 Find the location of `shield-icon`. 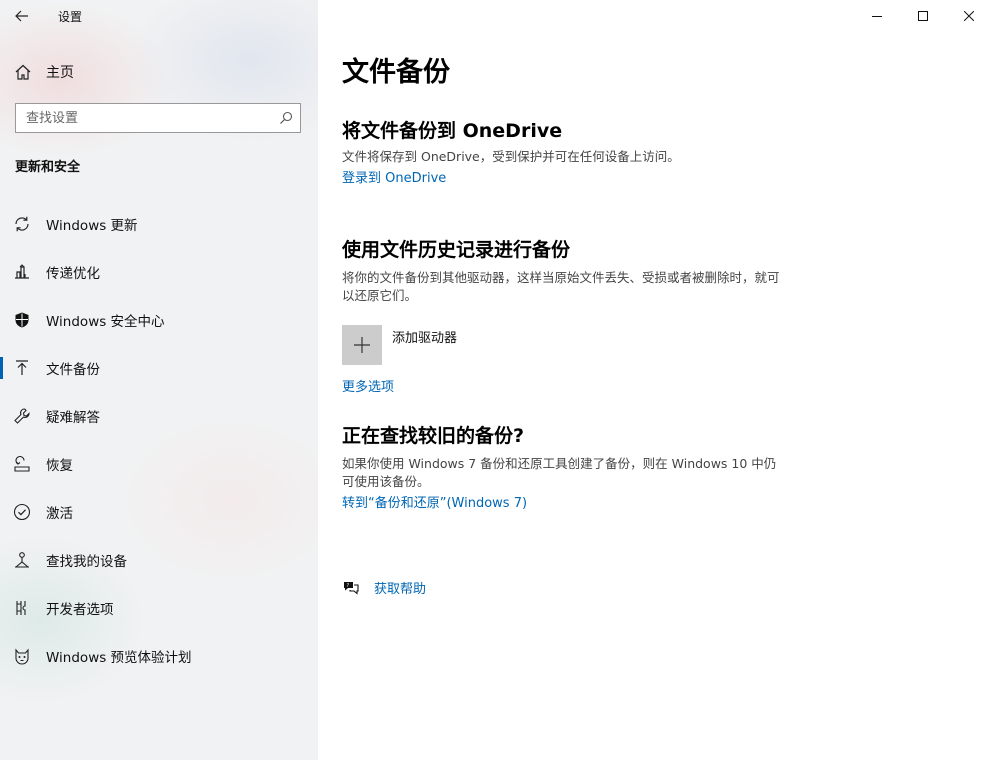

shield-icon is located at coordinates (23, 320).